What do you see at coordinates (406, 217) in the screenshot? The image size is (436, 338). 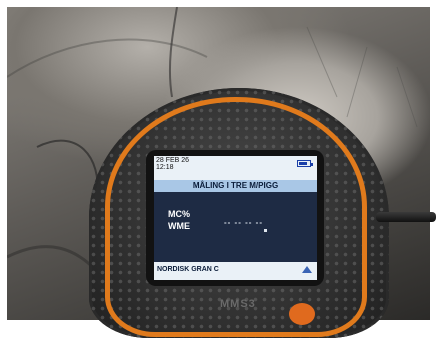 I see `cable-connector` at bounding box center [406, 217].